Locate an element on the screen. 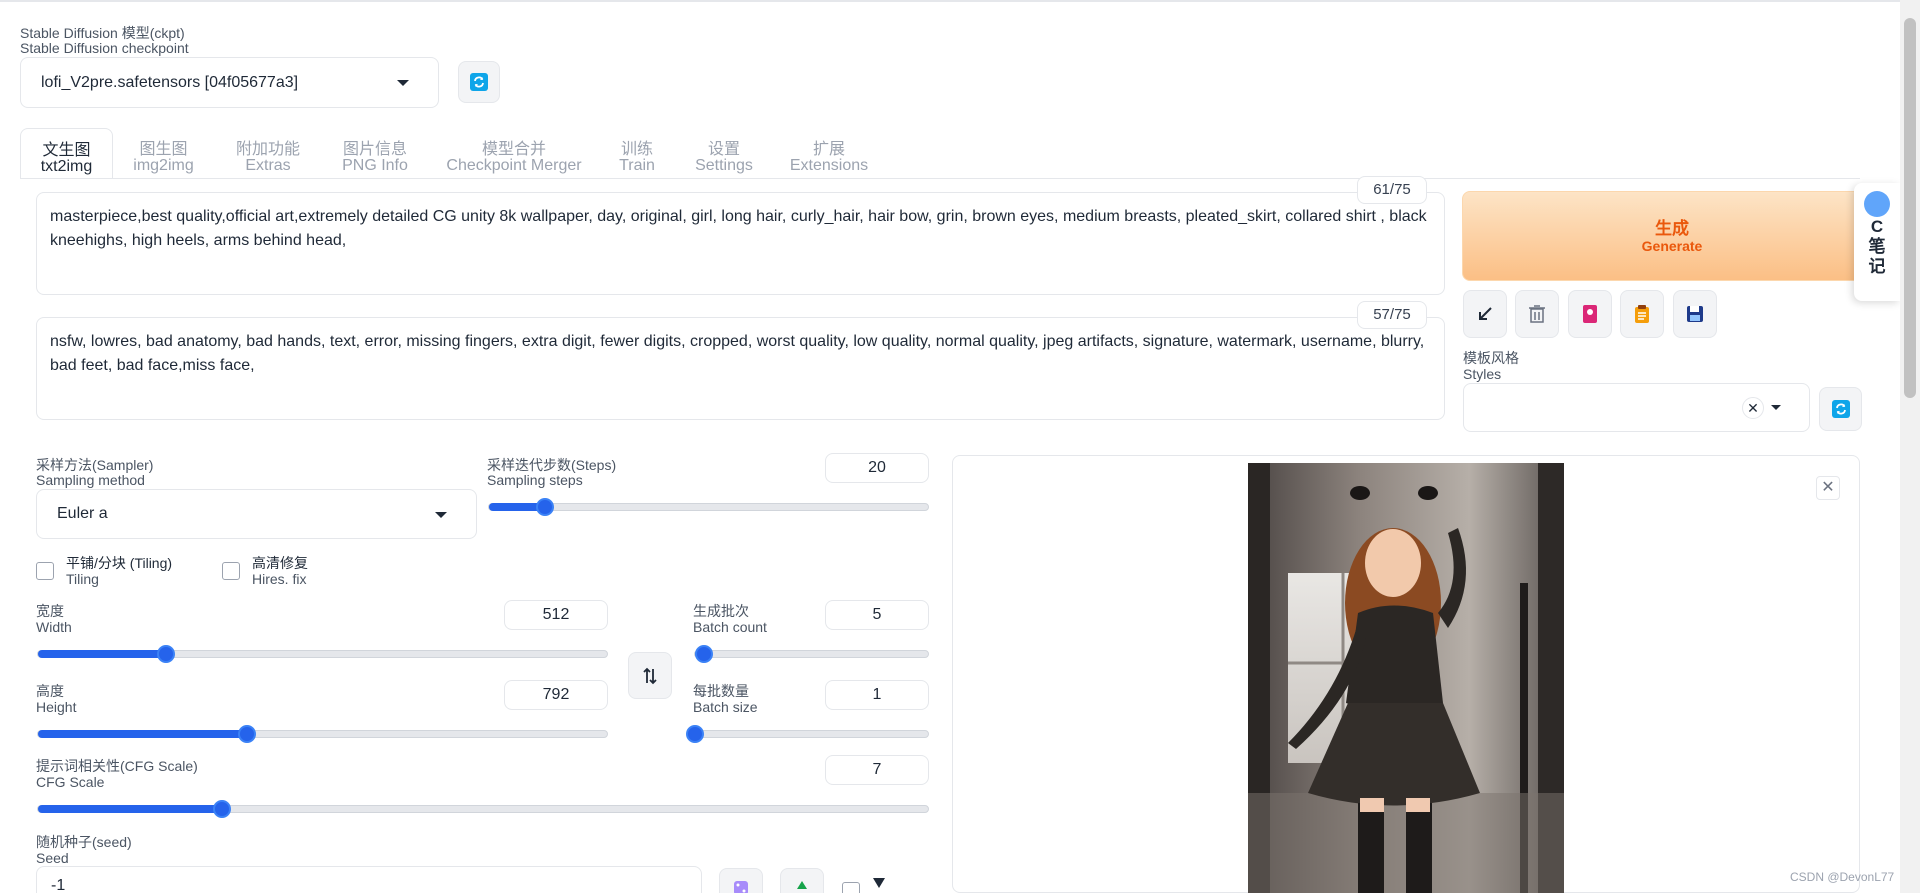 The width and height of the screenshot is (1920, 893). styles-select: ✕ is located at coordinates (1636, 407).